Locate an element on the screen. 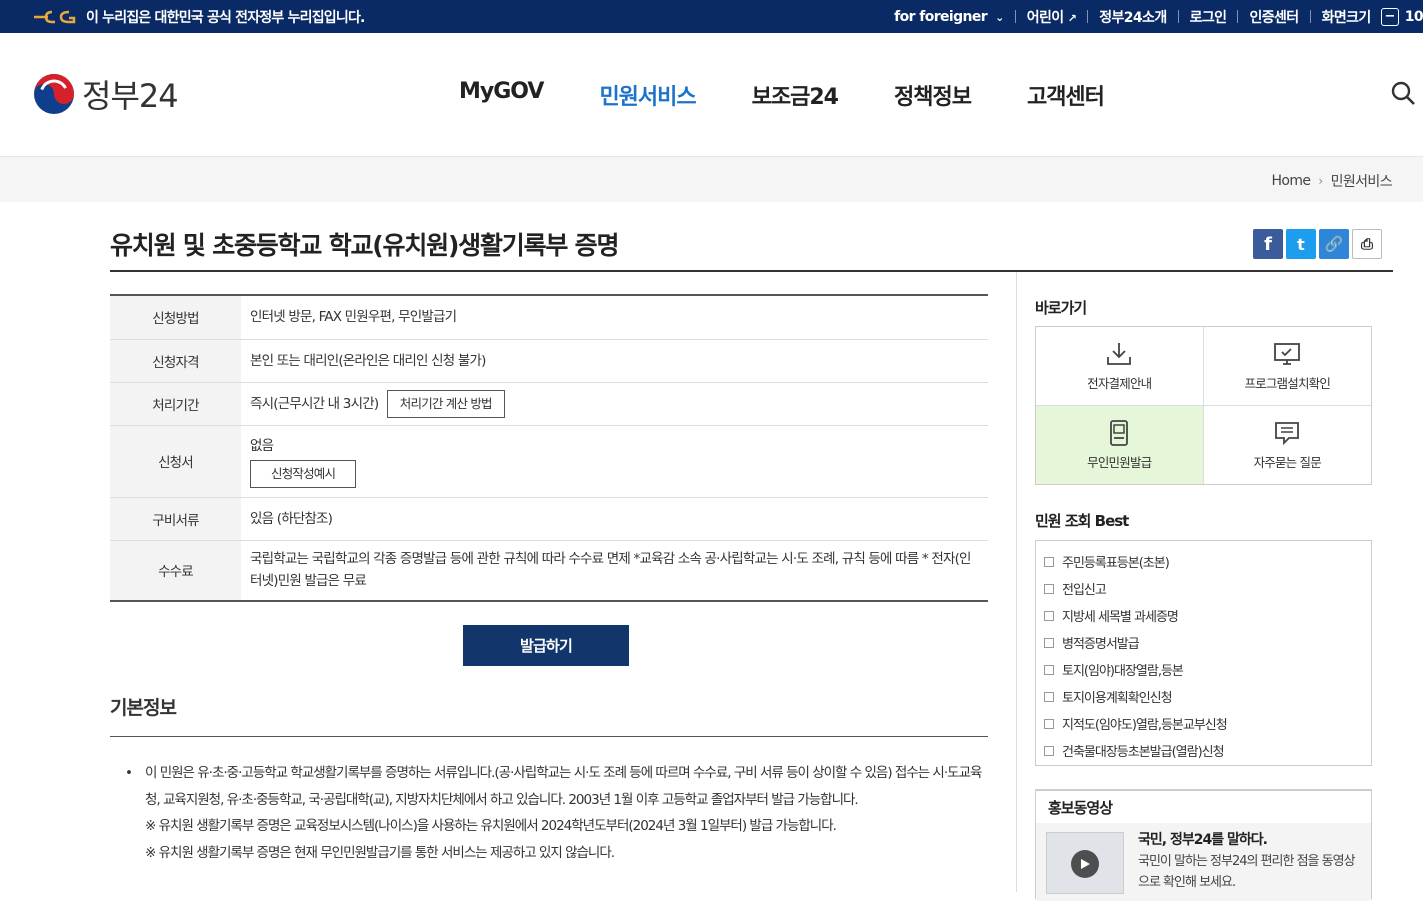 The width and height of the screenshot is (1423, 901). kids-label: 어린이 is located at coordinates (1045, 17).